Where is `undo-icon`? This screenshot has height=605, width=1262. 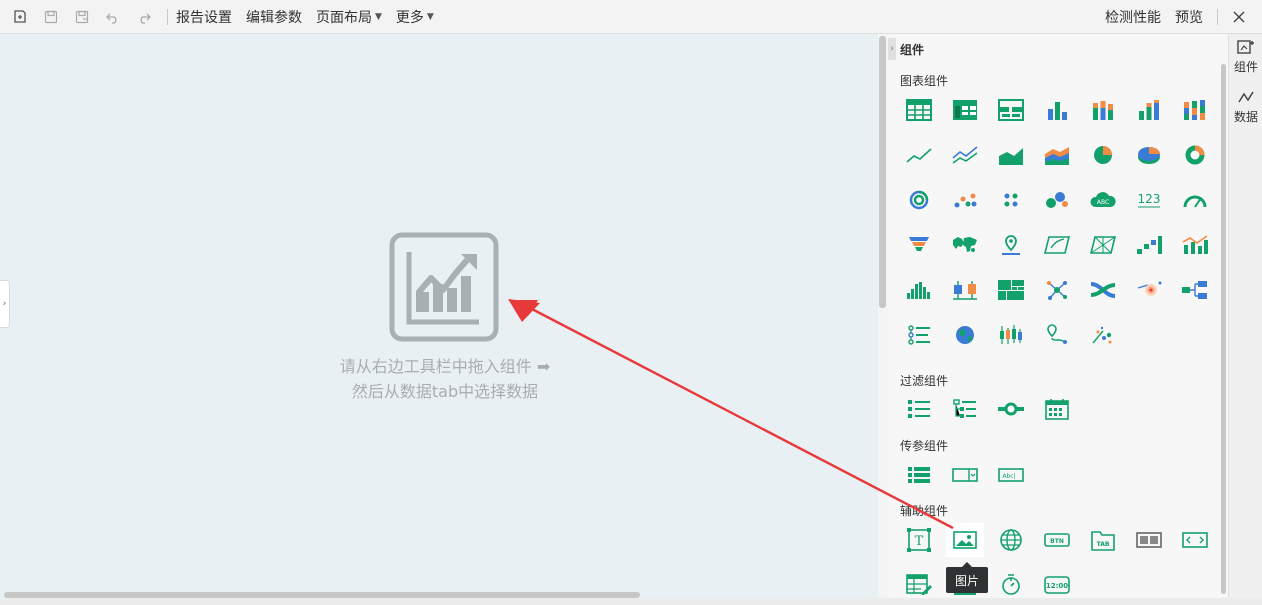
undo-icon is located at coordinates (113, 17).